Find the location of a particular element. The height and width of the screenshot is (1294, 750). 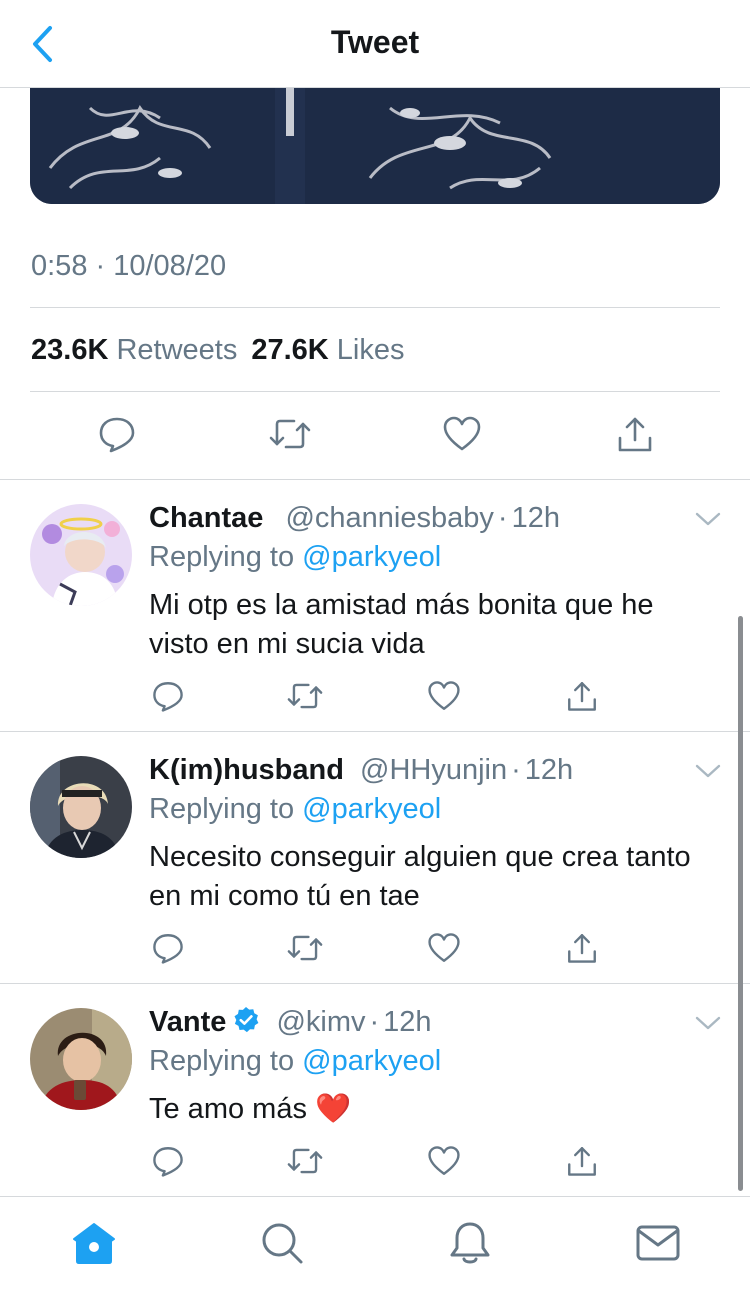

page-title: Tweet is located at coordinates (375, 42).